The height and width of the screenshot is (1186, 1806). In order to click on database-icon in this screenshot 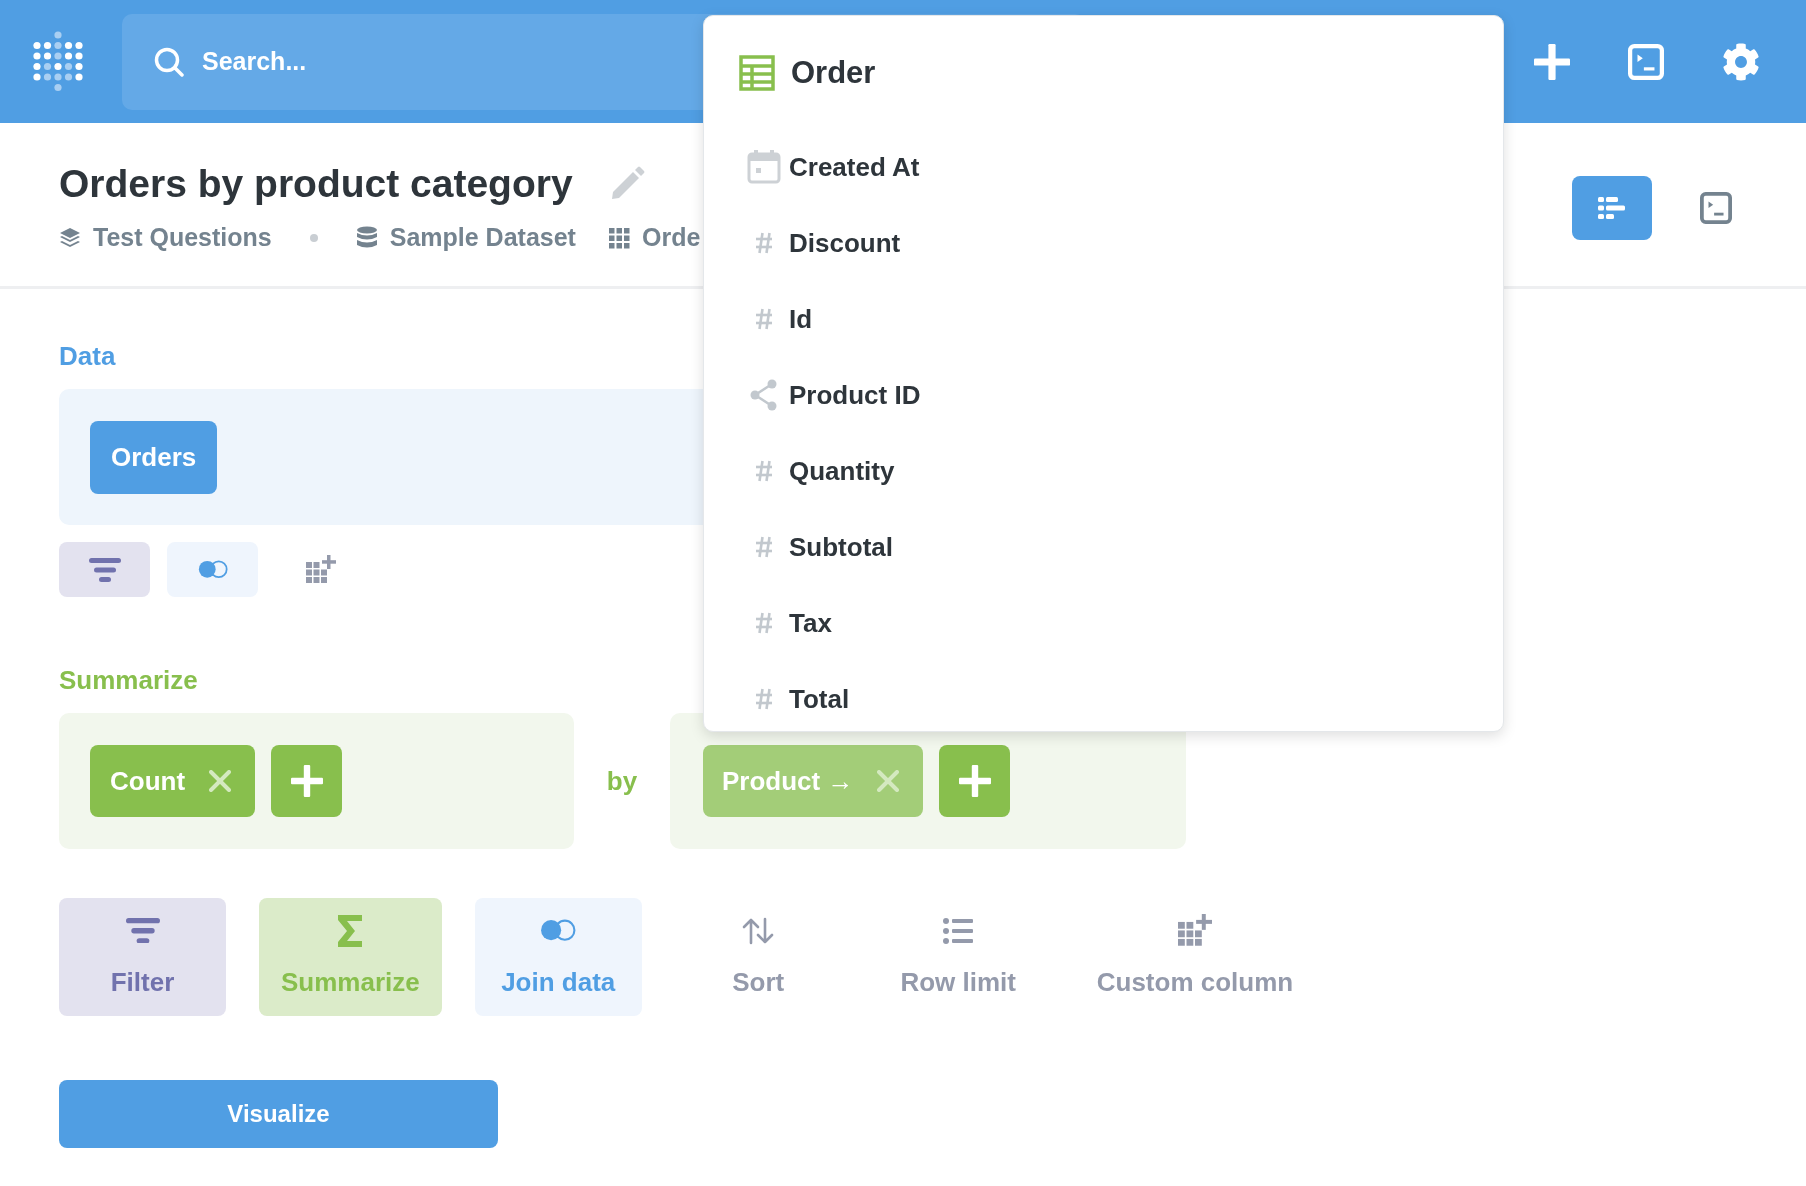, I will do `click(366, 238)`.